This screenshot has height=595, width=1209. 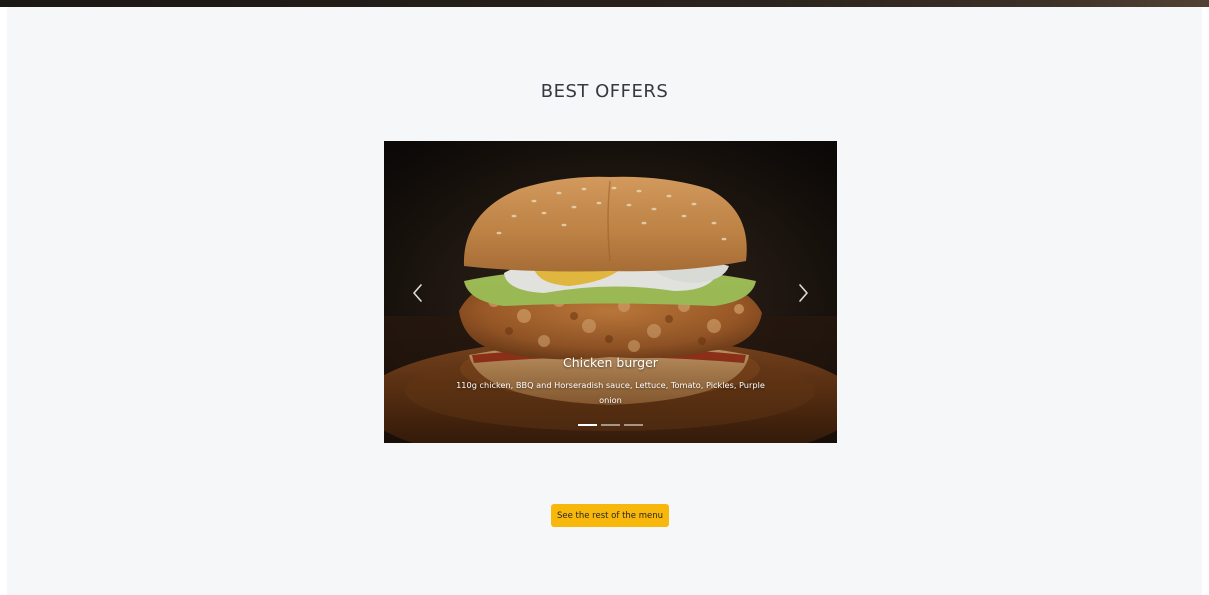 I want to click on carousel-indicators, so click(x=610, y=425).